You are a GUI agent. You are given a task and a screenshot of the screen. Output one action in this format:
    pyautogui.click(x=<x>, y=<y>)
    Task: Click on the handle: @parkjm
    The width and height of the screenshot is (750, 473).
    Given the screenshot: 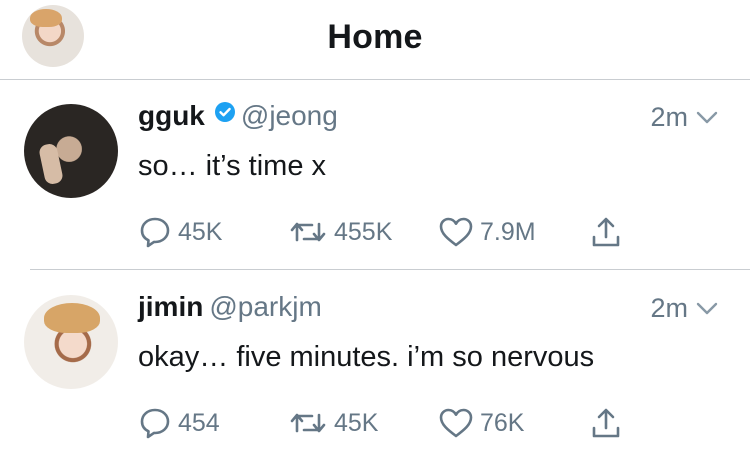 What is the action you would take?
    pyautogui.click(x=265, y=306)
    